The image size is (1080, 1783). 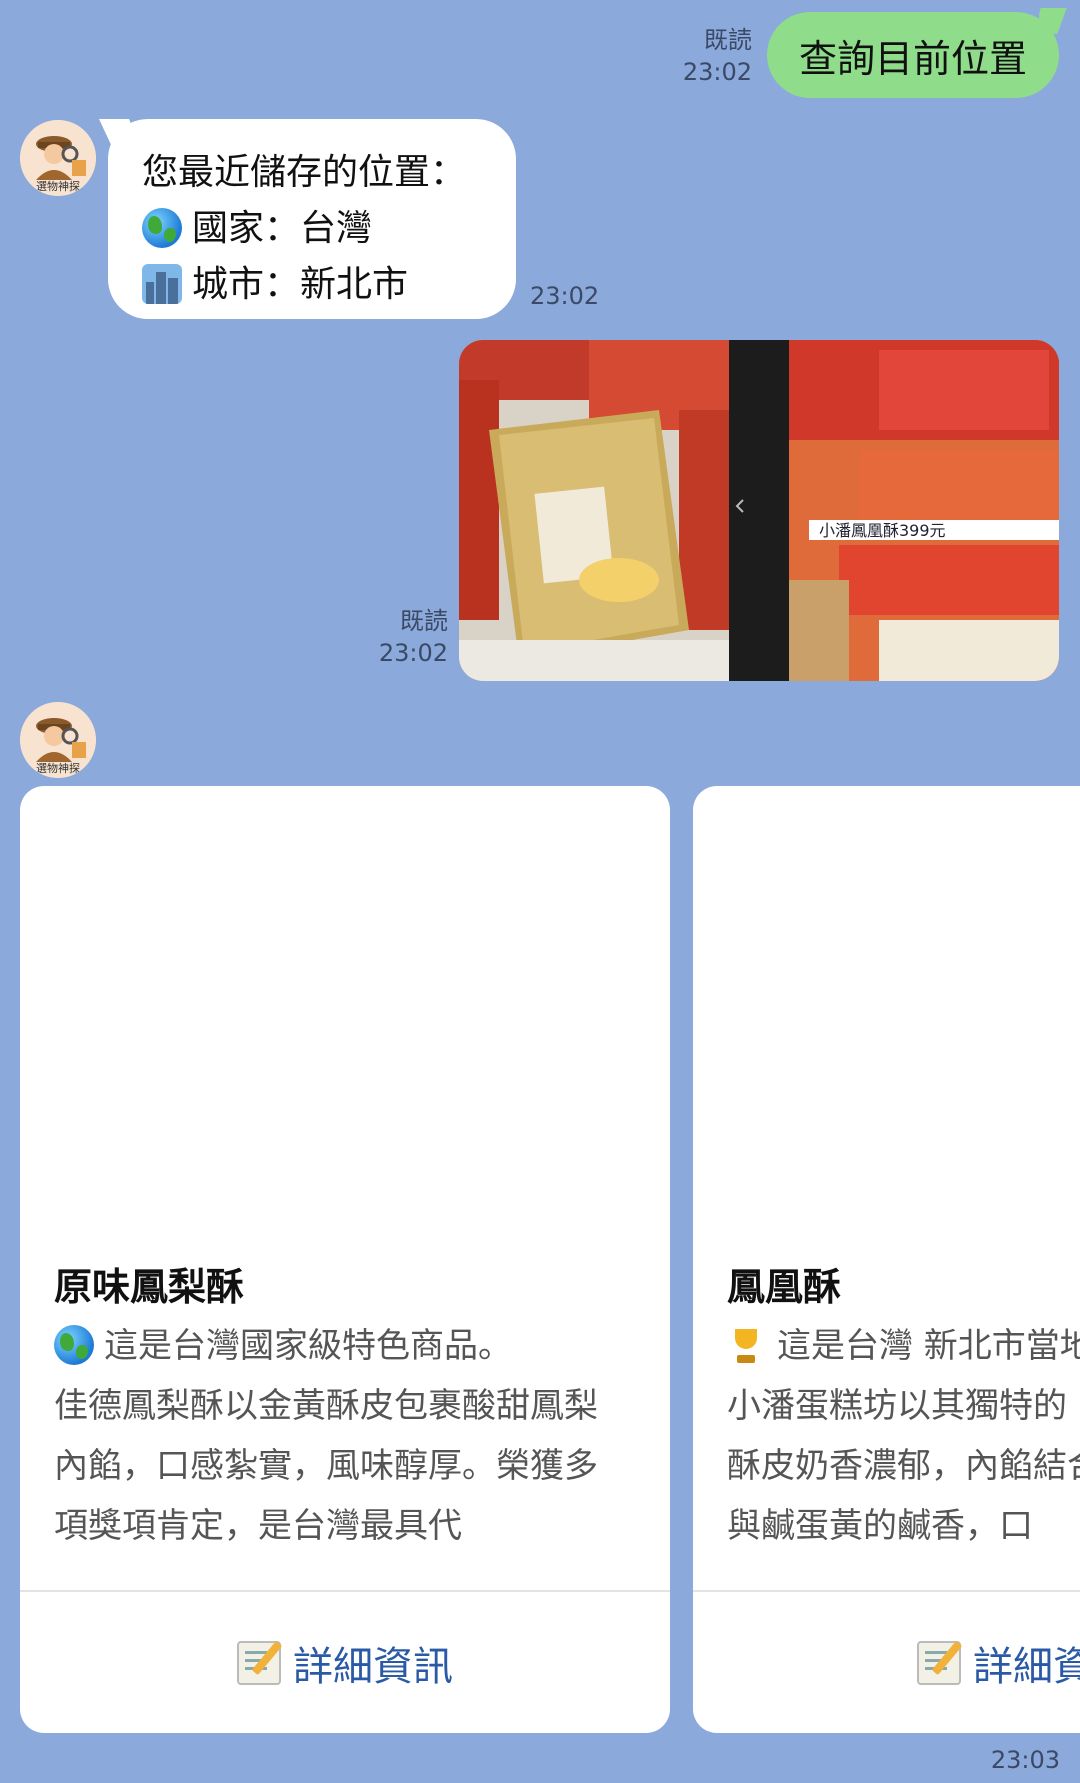 I want to click on trophy-icon, so click(x=746, y=1346).